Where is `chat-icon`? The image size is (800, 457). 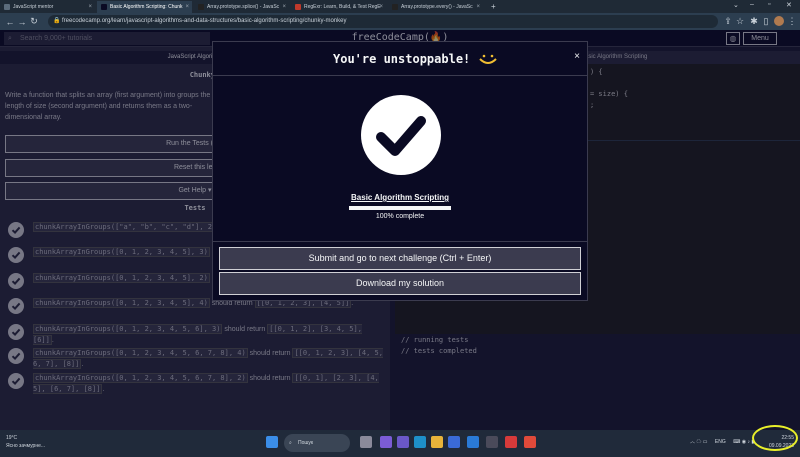 chat-icon is located at coordinates (403, 442).